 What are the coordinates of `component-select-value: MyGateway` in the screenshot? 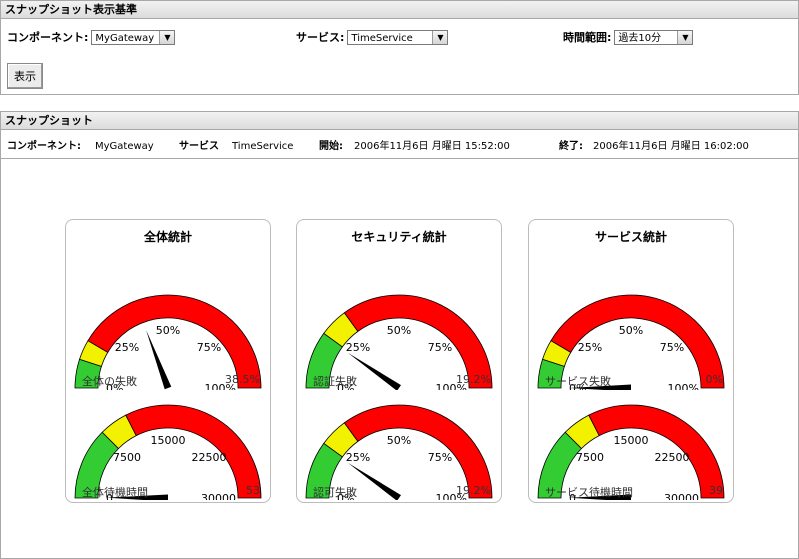 It's located at (125, 38).